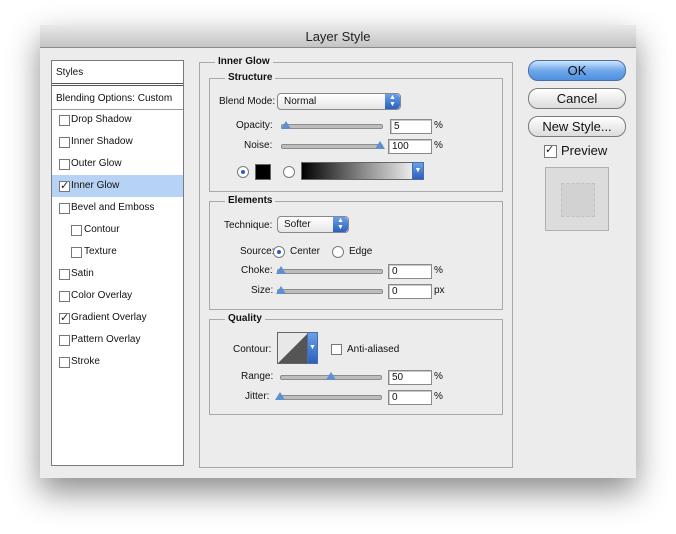  Describe the element at coordinates (96, 163) in the screenshot. I see `sidebar-item-label: Outer Glow` at that location.